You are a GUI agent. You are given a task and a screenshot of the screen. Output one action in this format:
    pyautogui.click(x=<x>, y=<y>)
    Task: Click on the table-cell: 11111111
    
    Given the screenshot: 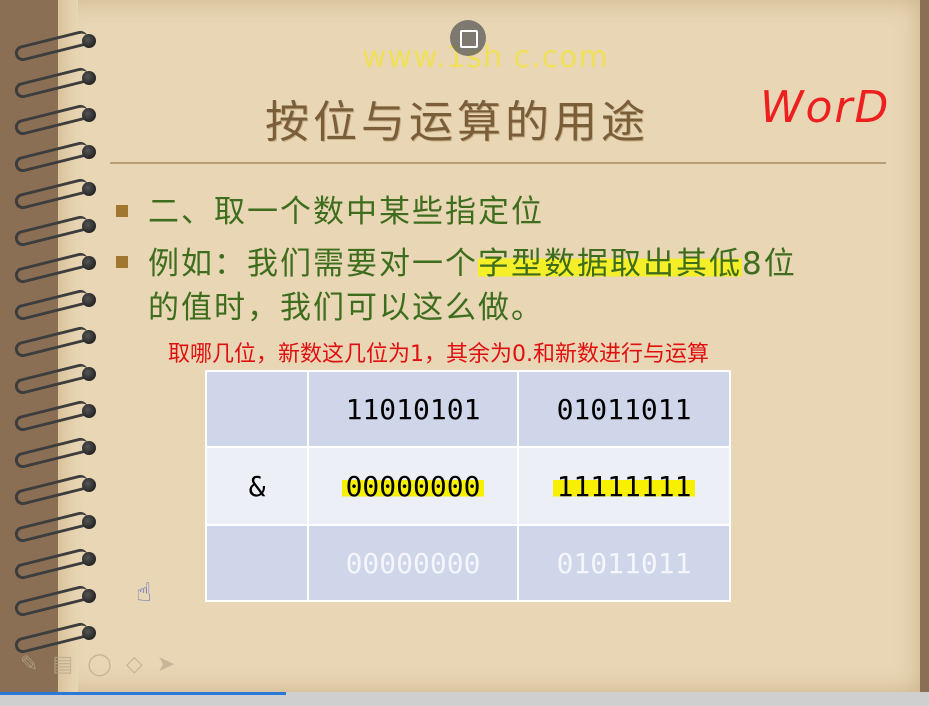 What is the action you would take?
    pyautogui.click(x=624, y=486)
    